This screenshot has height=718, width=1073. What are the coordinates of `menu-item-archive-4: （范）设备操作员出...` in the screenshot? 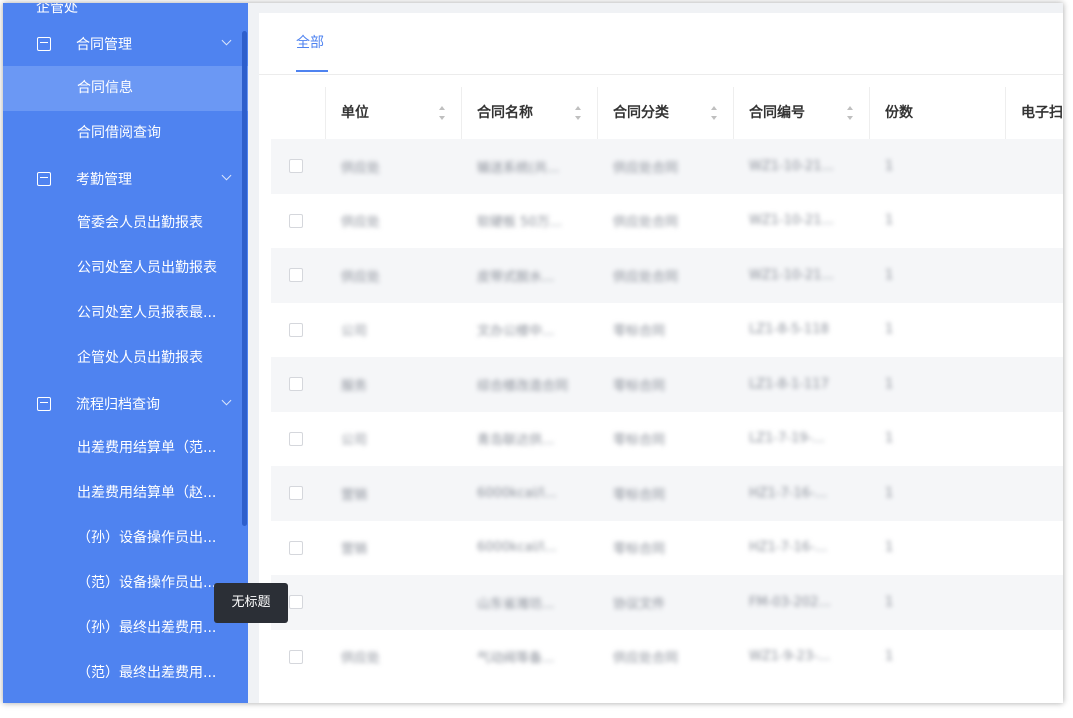 It's located at (125, 583).